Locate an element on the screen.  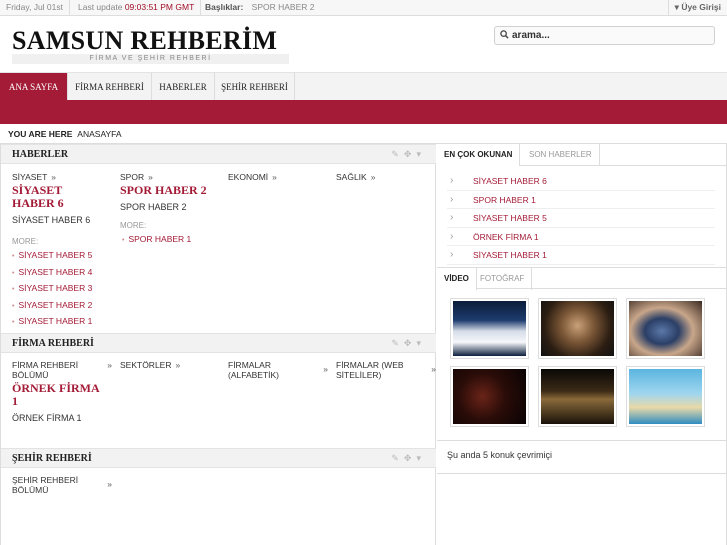
category-link: SAĞLIK» is located at coordinates (386, 177).